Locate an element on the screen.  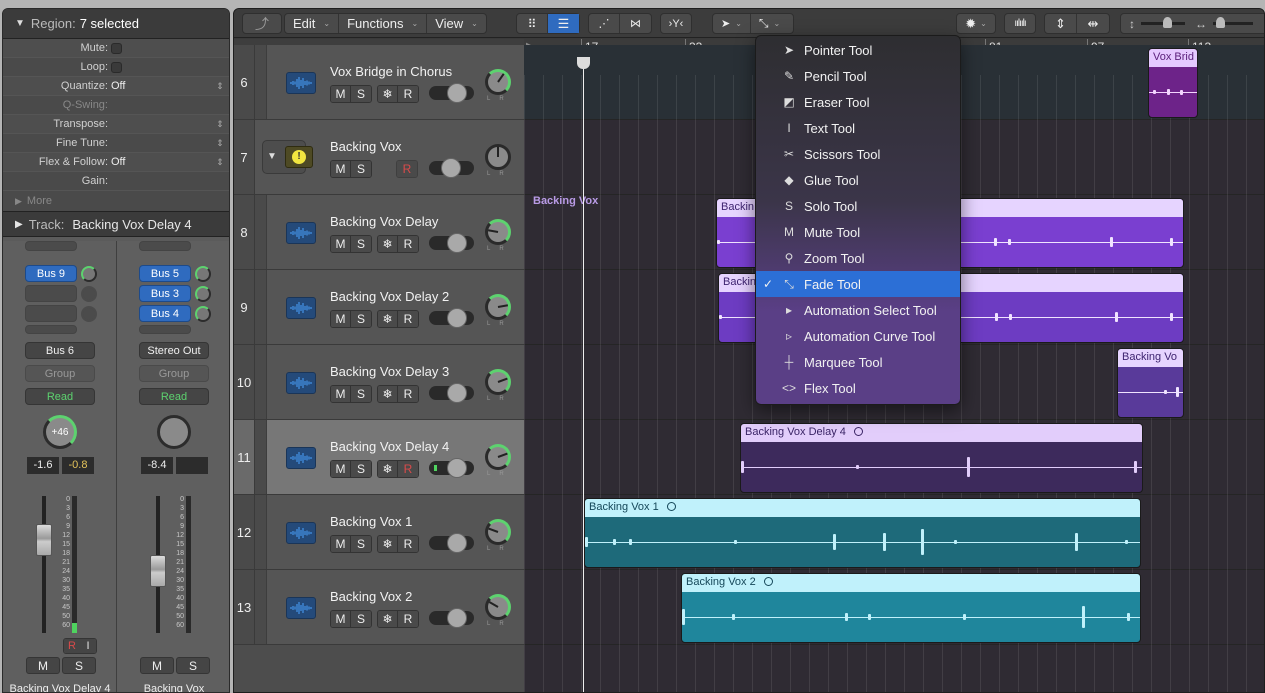
view-menu: View ⌄ is located at coordinates (456, 23).